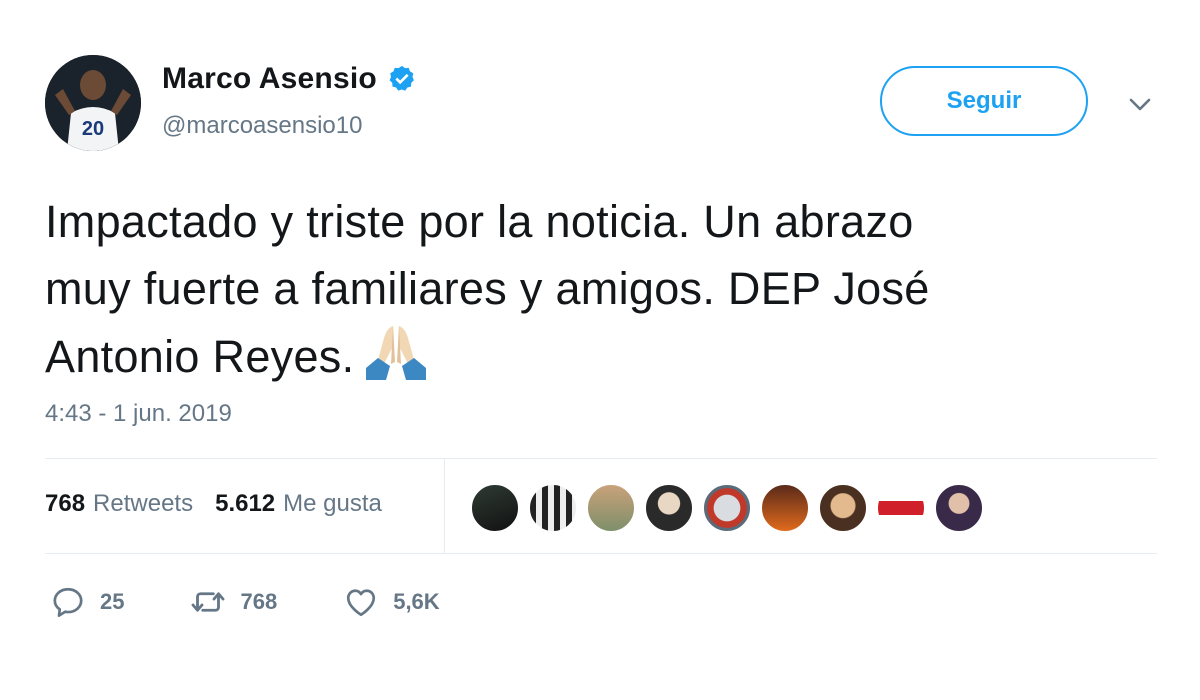  I want to click on retweets-stat: 768 Retweets, so click(119, 504).